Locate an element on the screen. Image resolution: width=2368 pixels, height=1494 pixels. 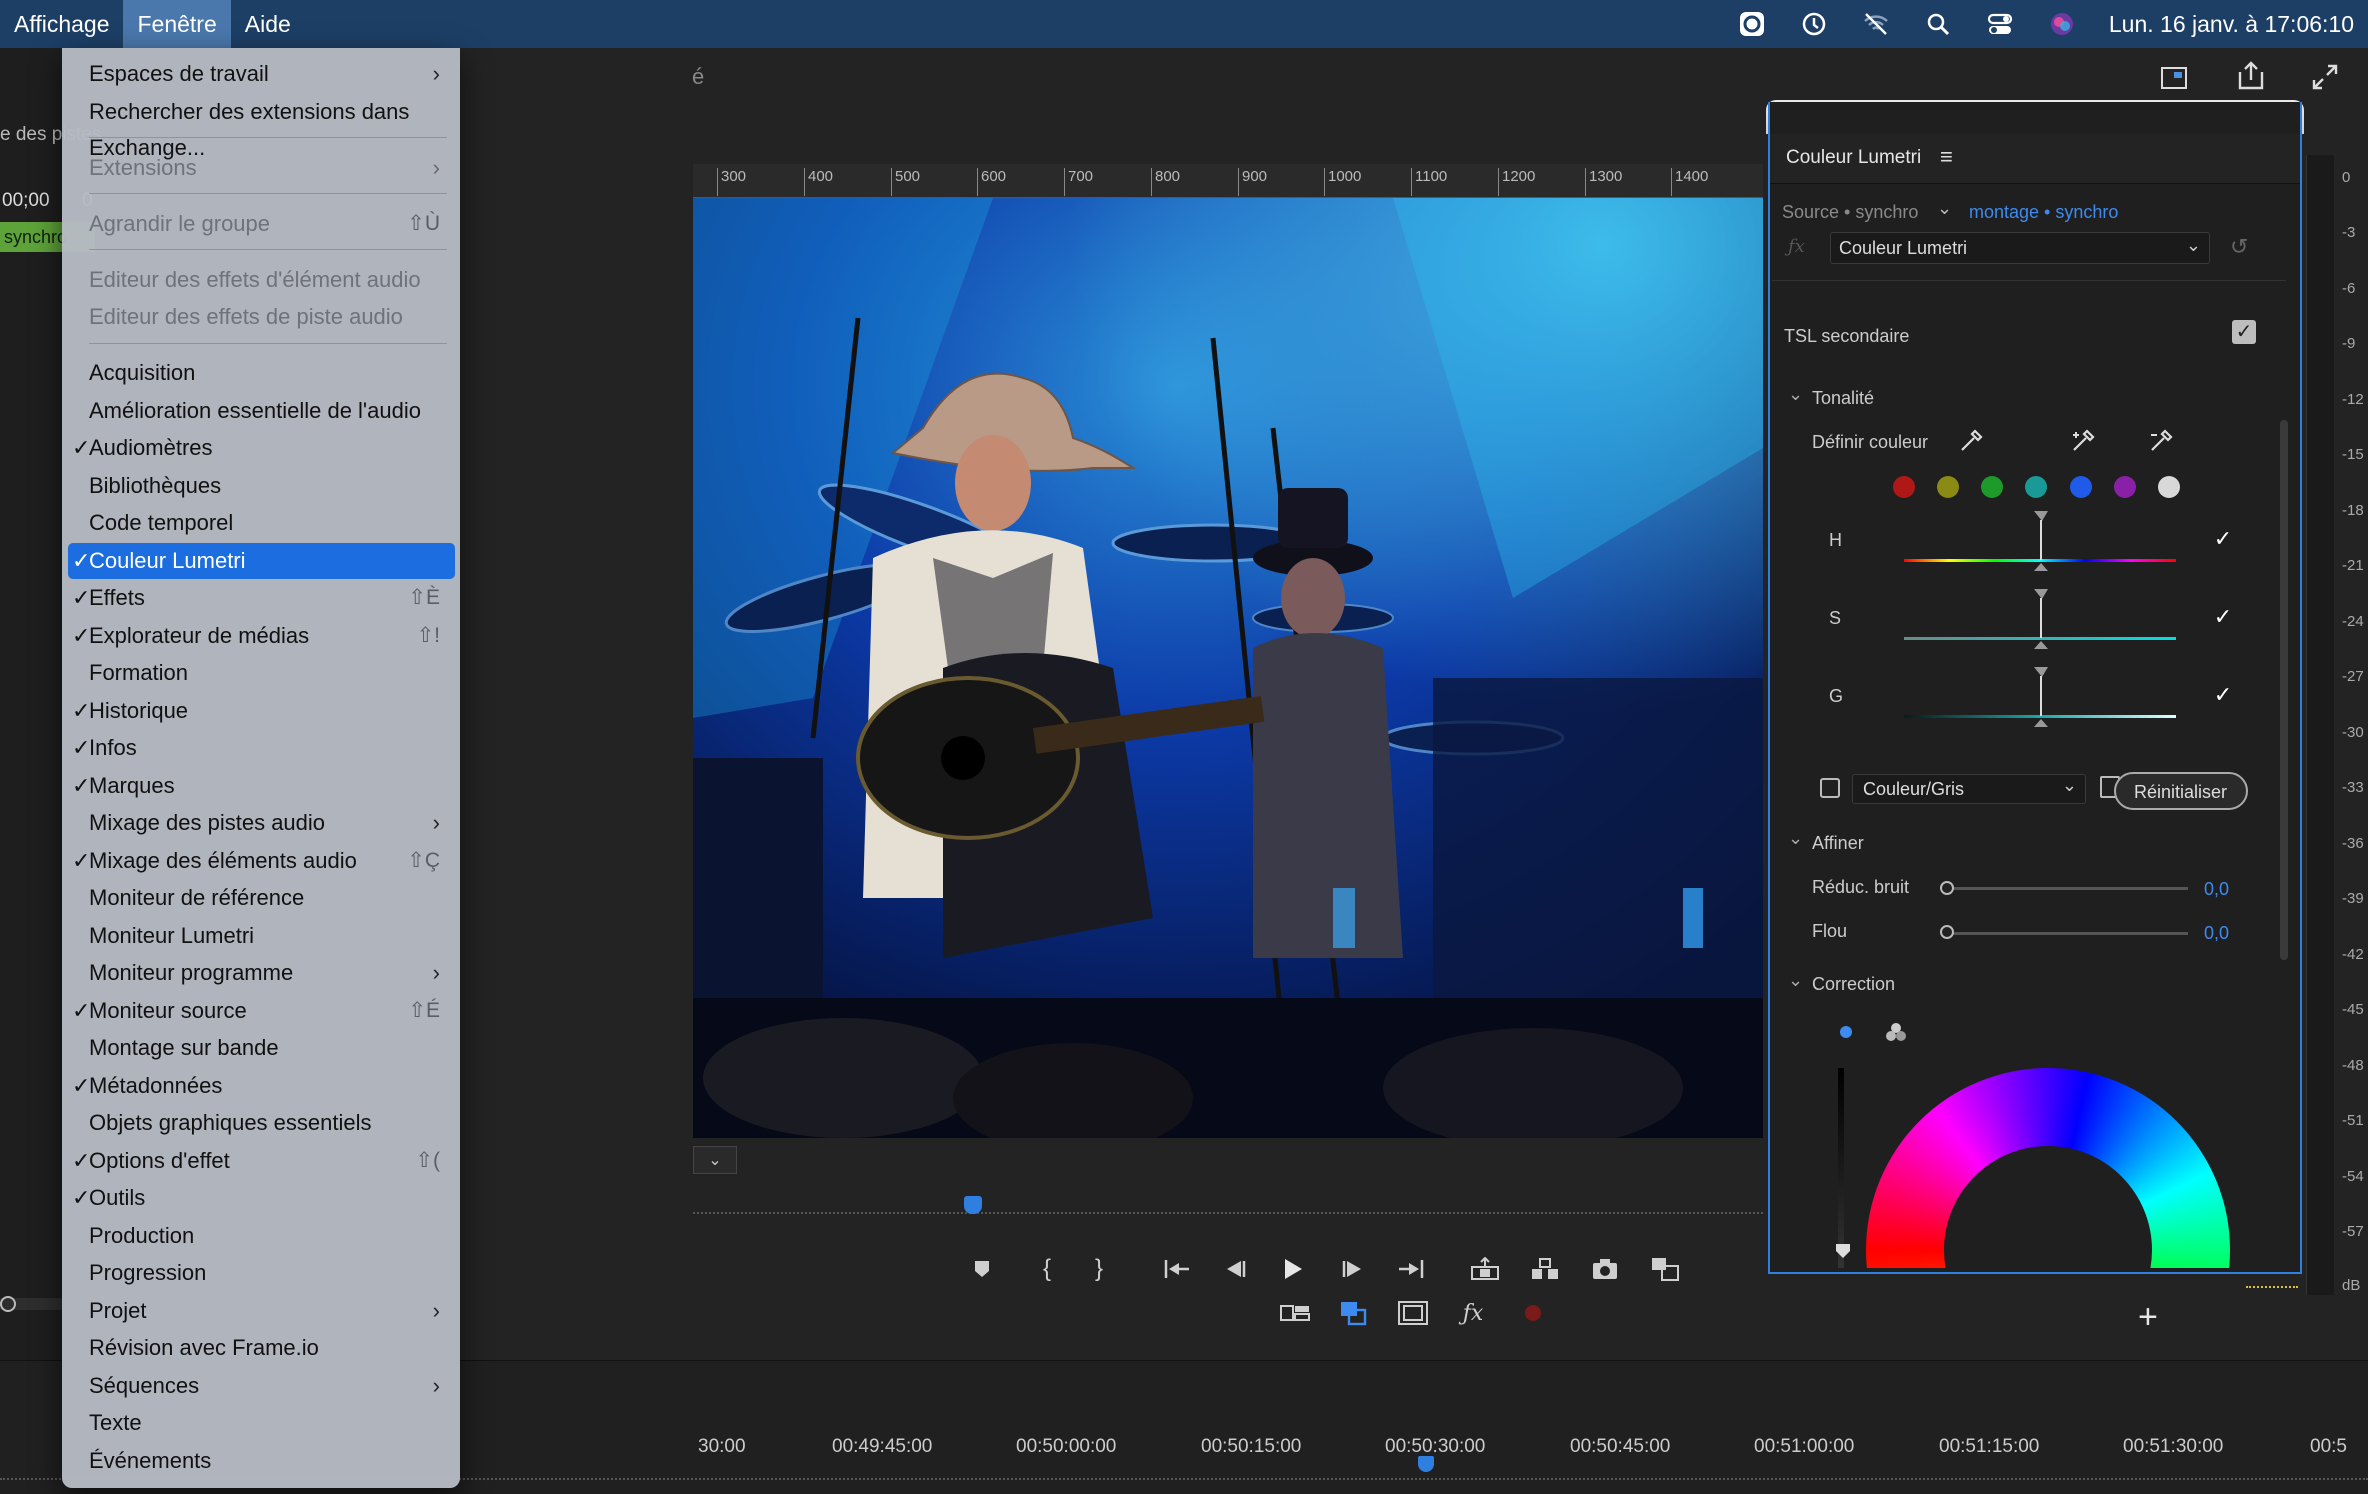
tsl-enable-checkbox: ✓ is located at coordinates (2244, 332).